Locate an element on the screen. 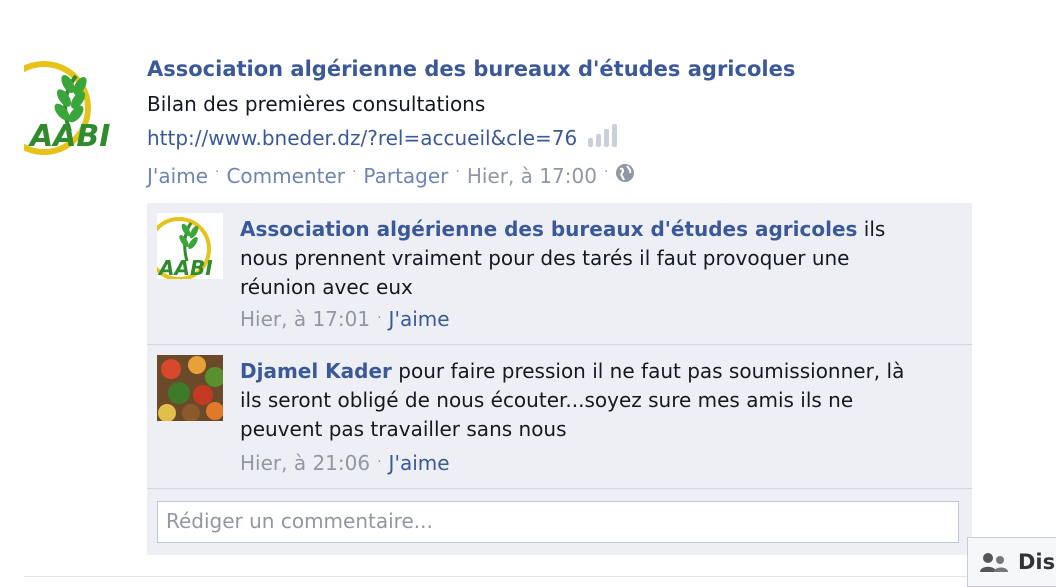 Image resolution: width=1056 pixels, height=587 pixels. post-url-link: http://www.bneder.dz/?rel=accueil&cle=76 is located at coordinates (362, 138).